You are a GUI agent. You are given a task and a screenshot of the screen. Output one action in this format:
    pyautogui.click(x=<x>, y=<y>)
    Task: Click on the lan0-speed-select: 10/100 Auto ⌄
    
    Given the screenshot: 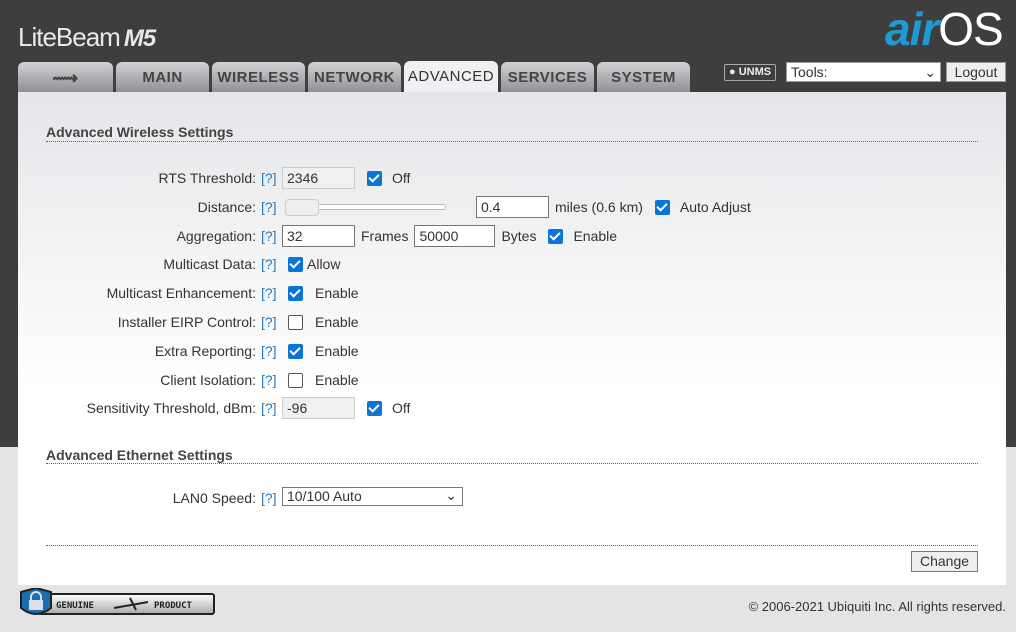 What is the action you would take?
    pyautogui.click(x=372, y=496)
    